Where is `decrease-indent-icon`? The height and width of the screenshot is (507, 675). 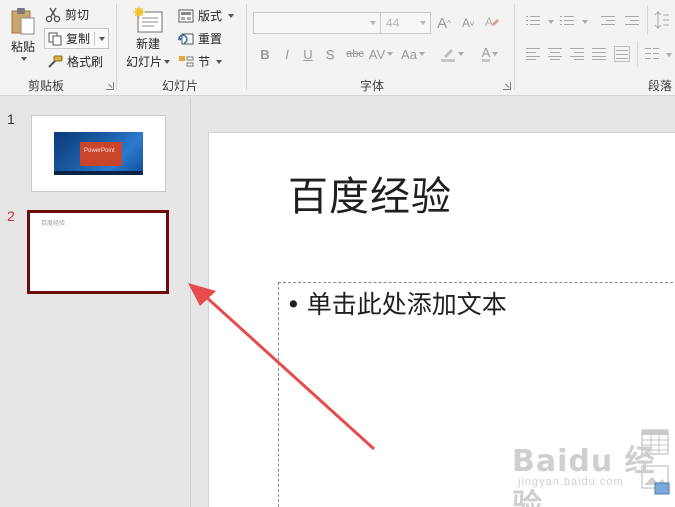 decrease-indent-icon is located at coordinates (608, 21).